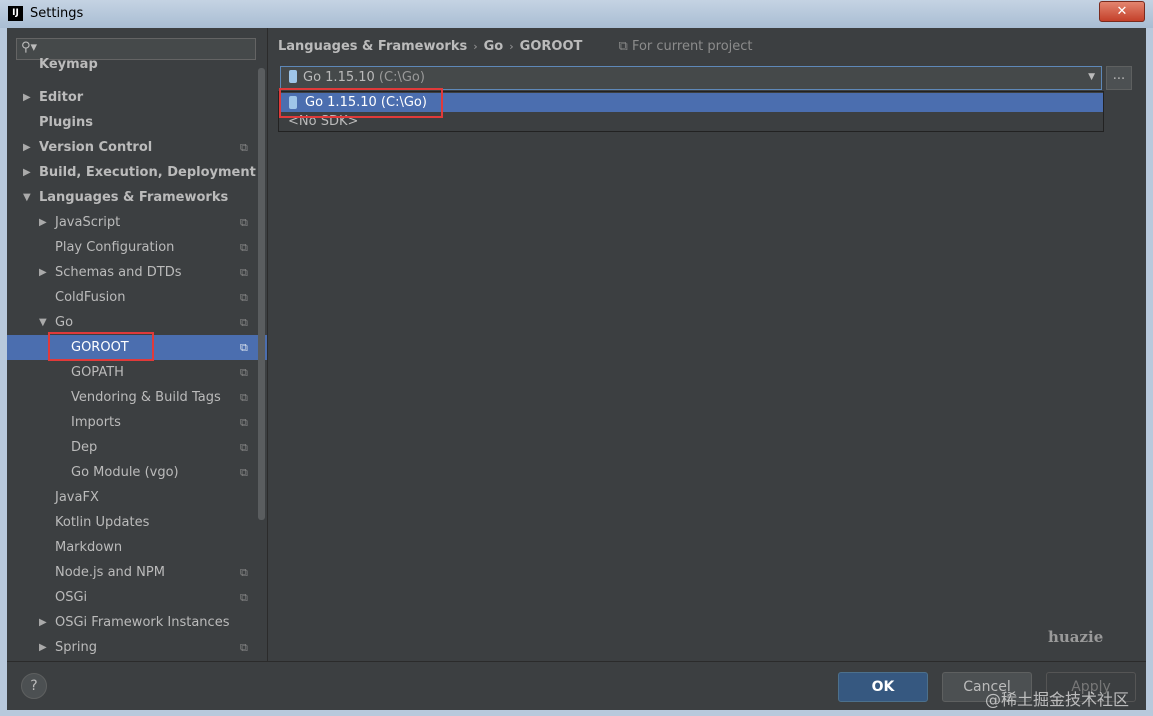  What do you see at coordinates (883, 687) in the screenshot?
I see `ok-button: OK` at bounding box center [883, 687].